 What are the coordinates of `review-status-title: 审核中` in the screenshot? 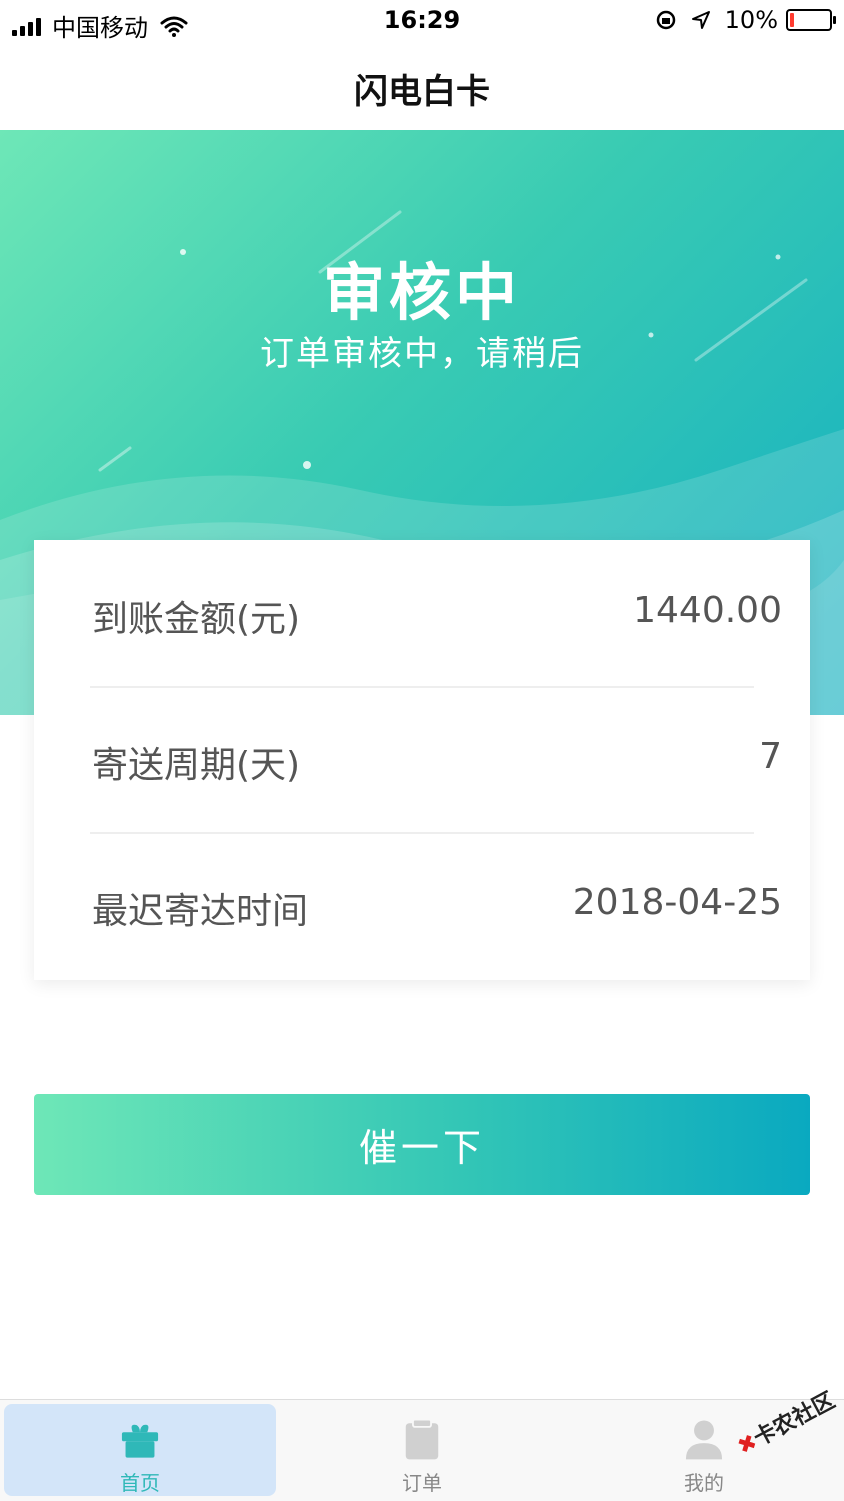 It's located at (421, 292).